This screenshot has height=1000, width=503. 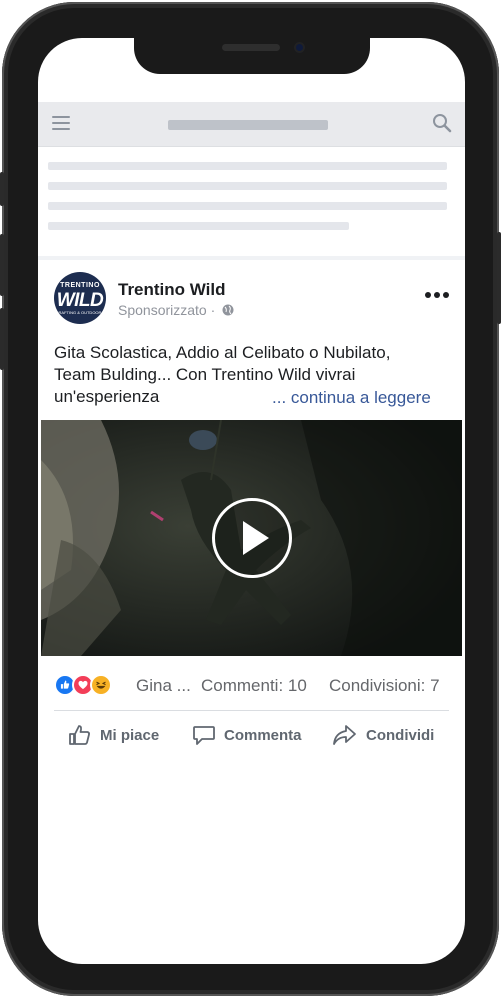 What do you see at coordinates (204, 735) in the screenshot?
I see `comment-icon` at bounding box center [204, 735].